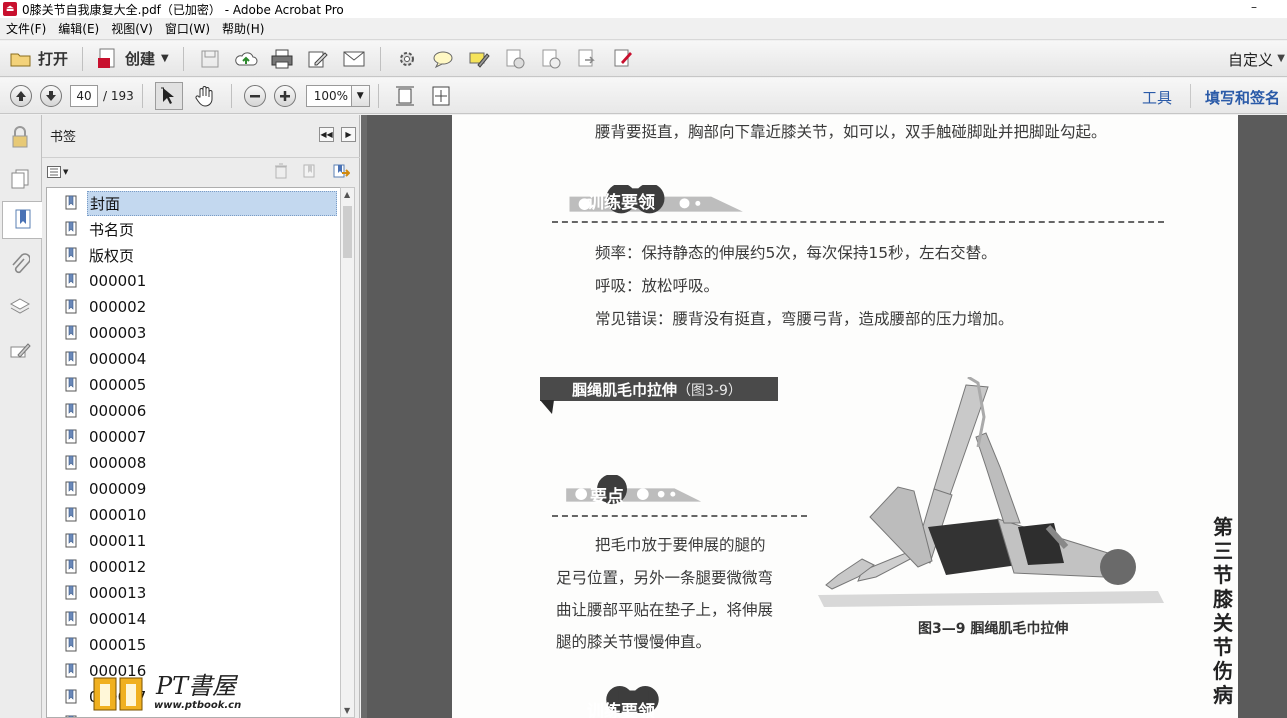  I want to click on open-button: 打开, so click(39, 59).